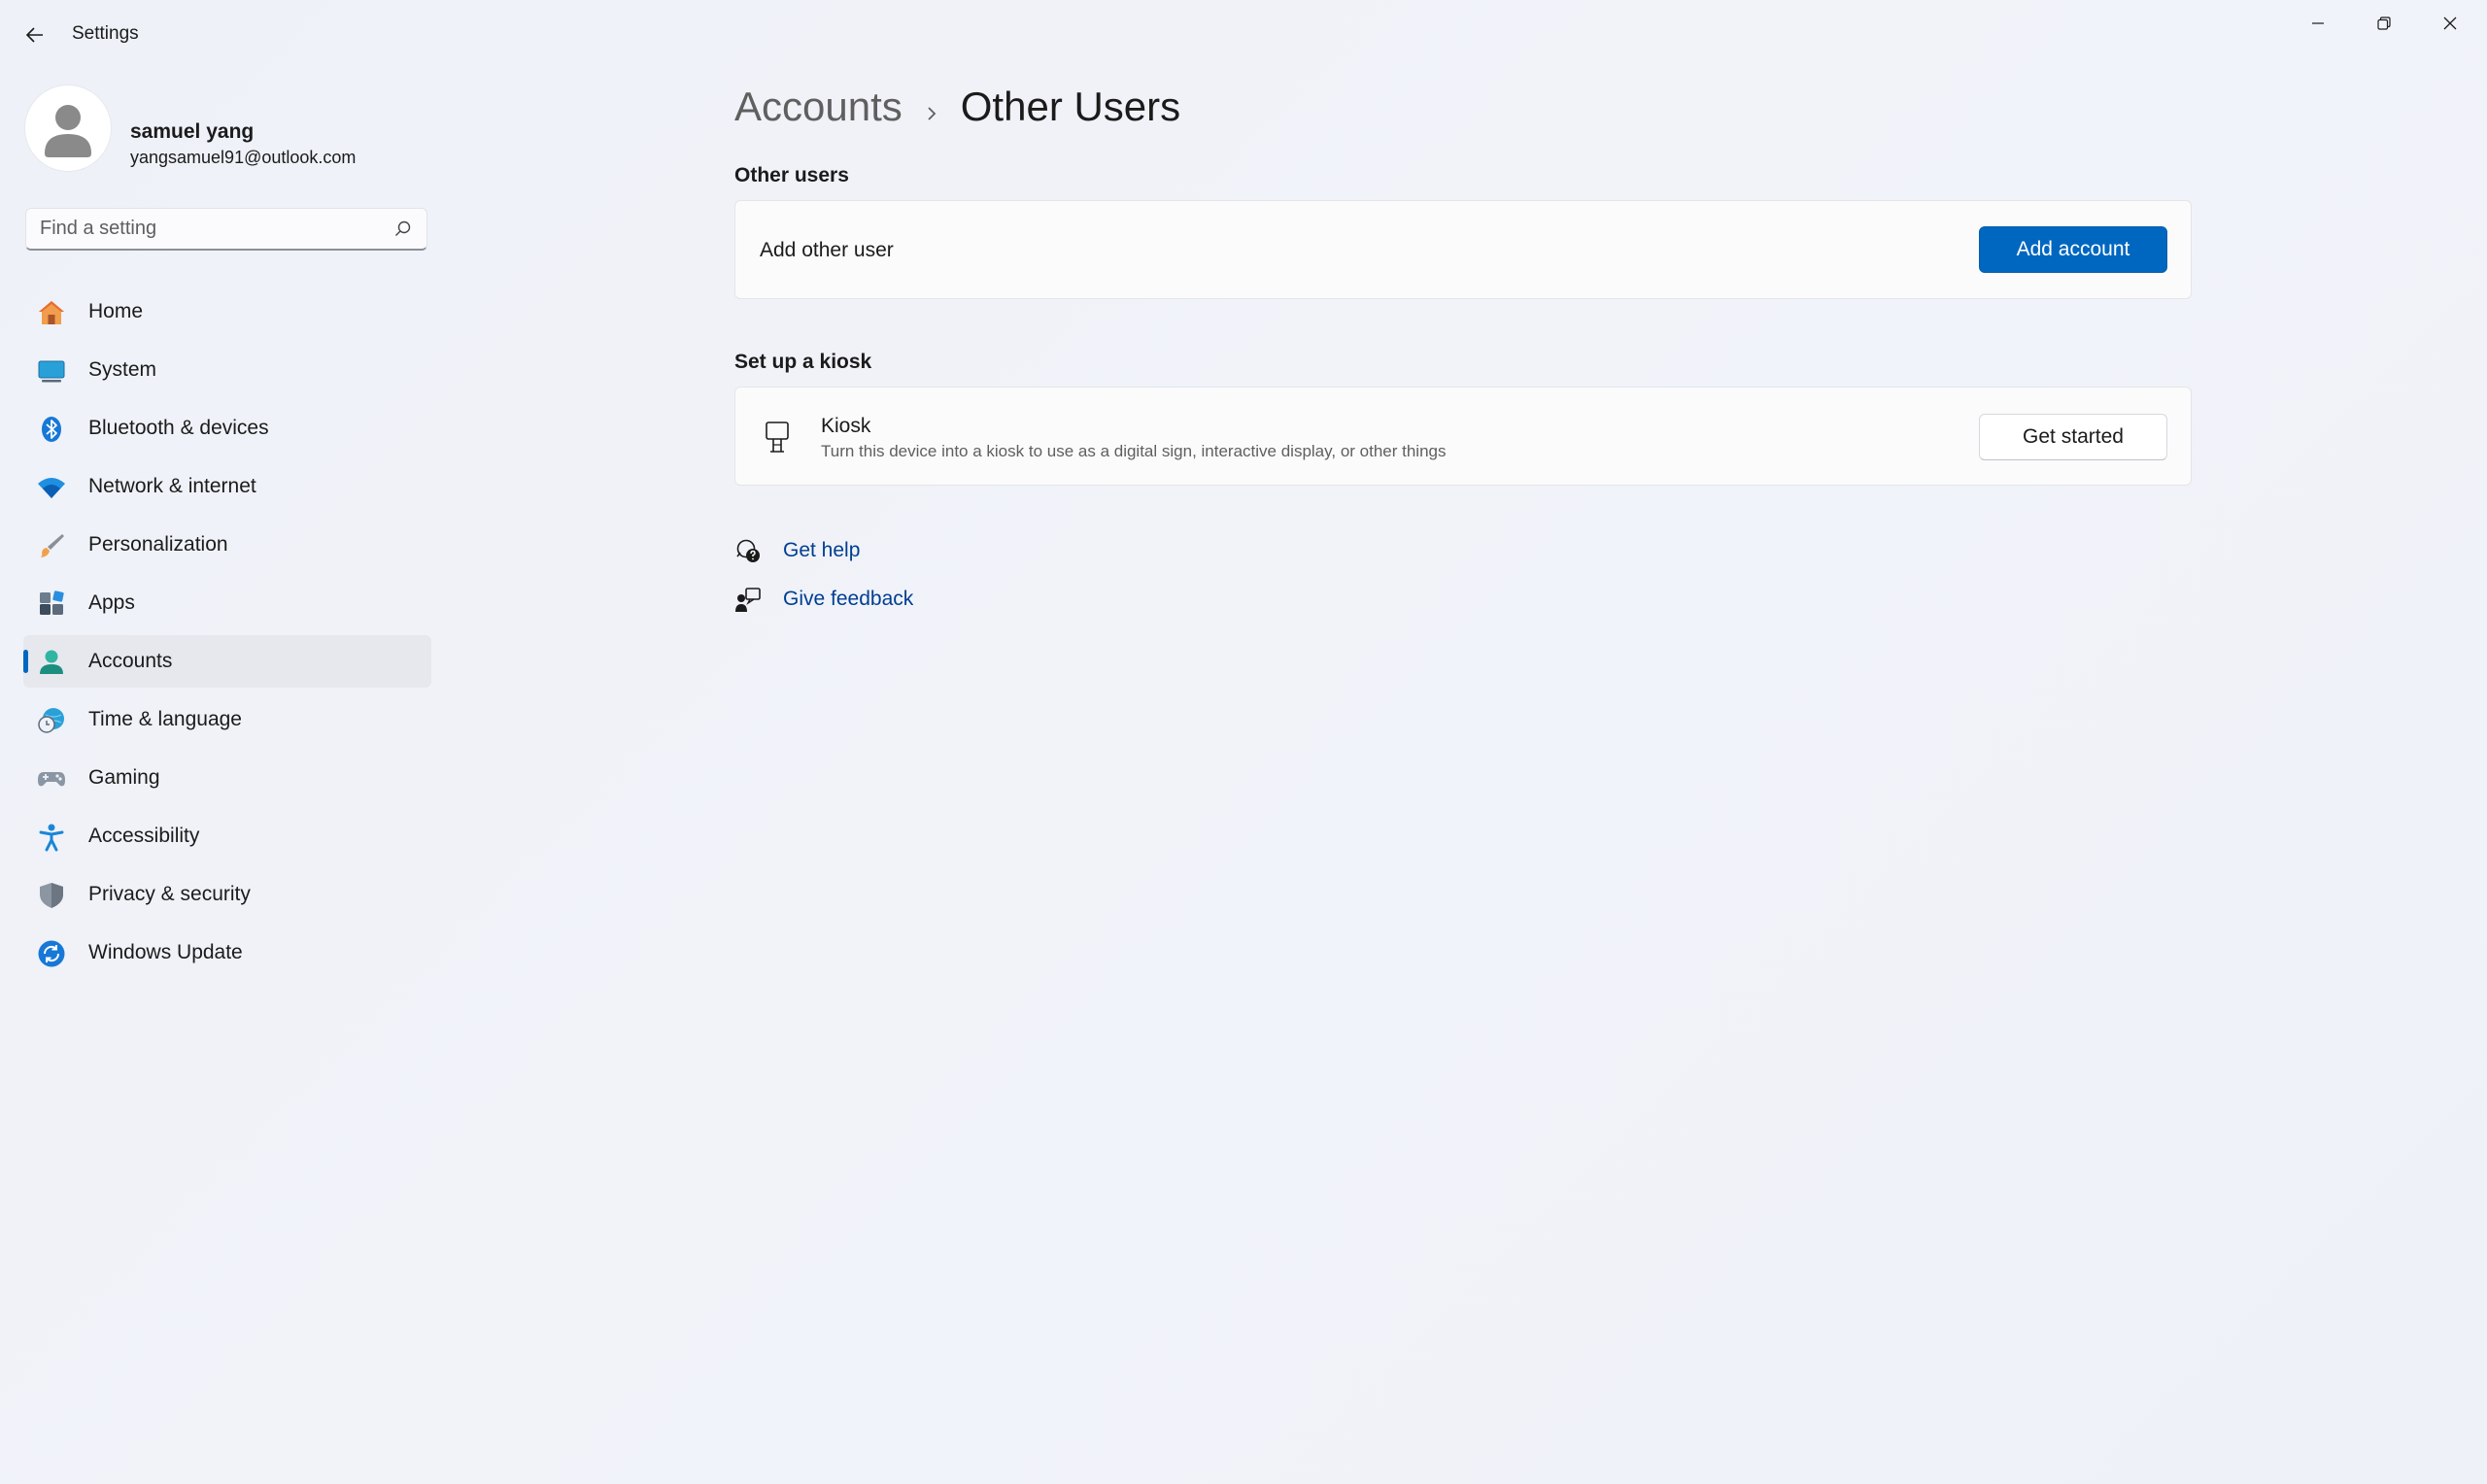 This screenshot has height=1484, width=2487. Describe the element at coordinates (827, 250) in the screenshot. I see `add-other-user-label: Add other user` at that location.